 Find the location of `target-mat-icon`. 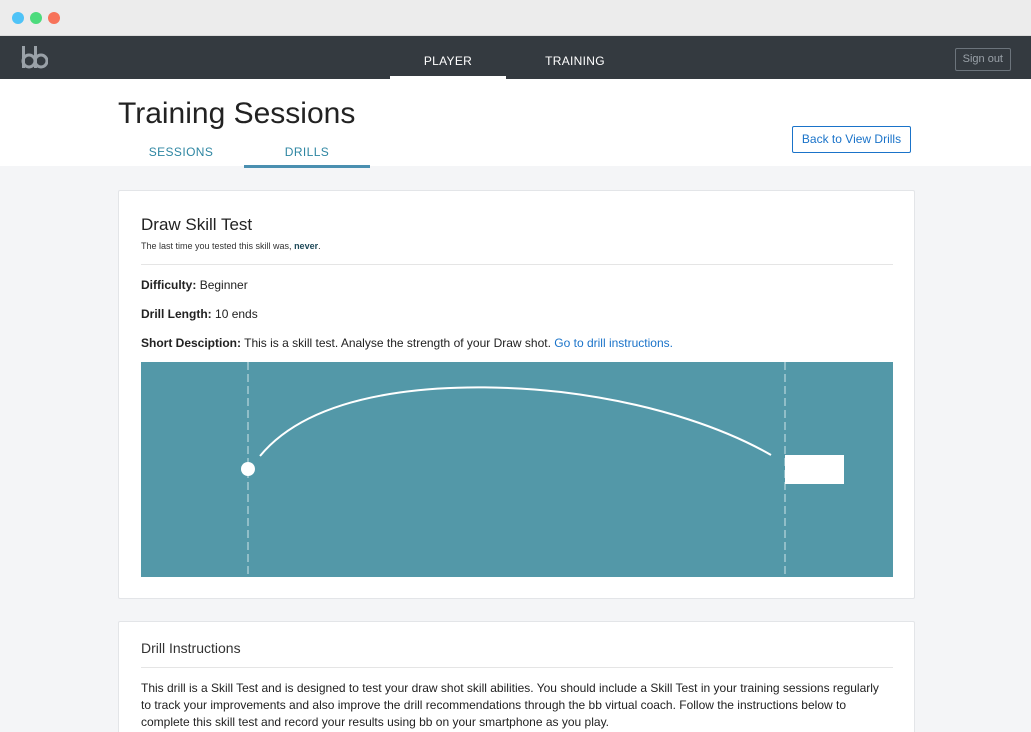

target-mat-icon is located at coordinates (814, 469).